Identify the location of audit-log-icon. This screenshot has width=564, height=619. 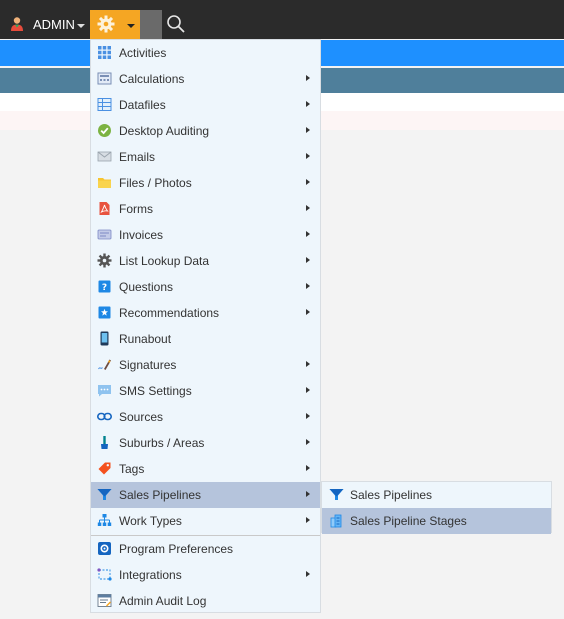
(104, 600).